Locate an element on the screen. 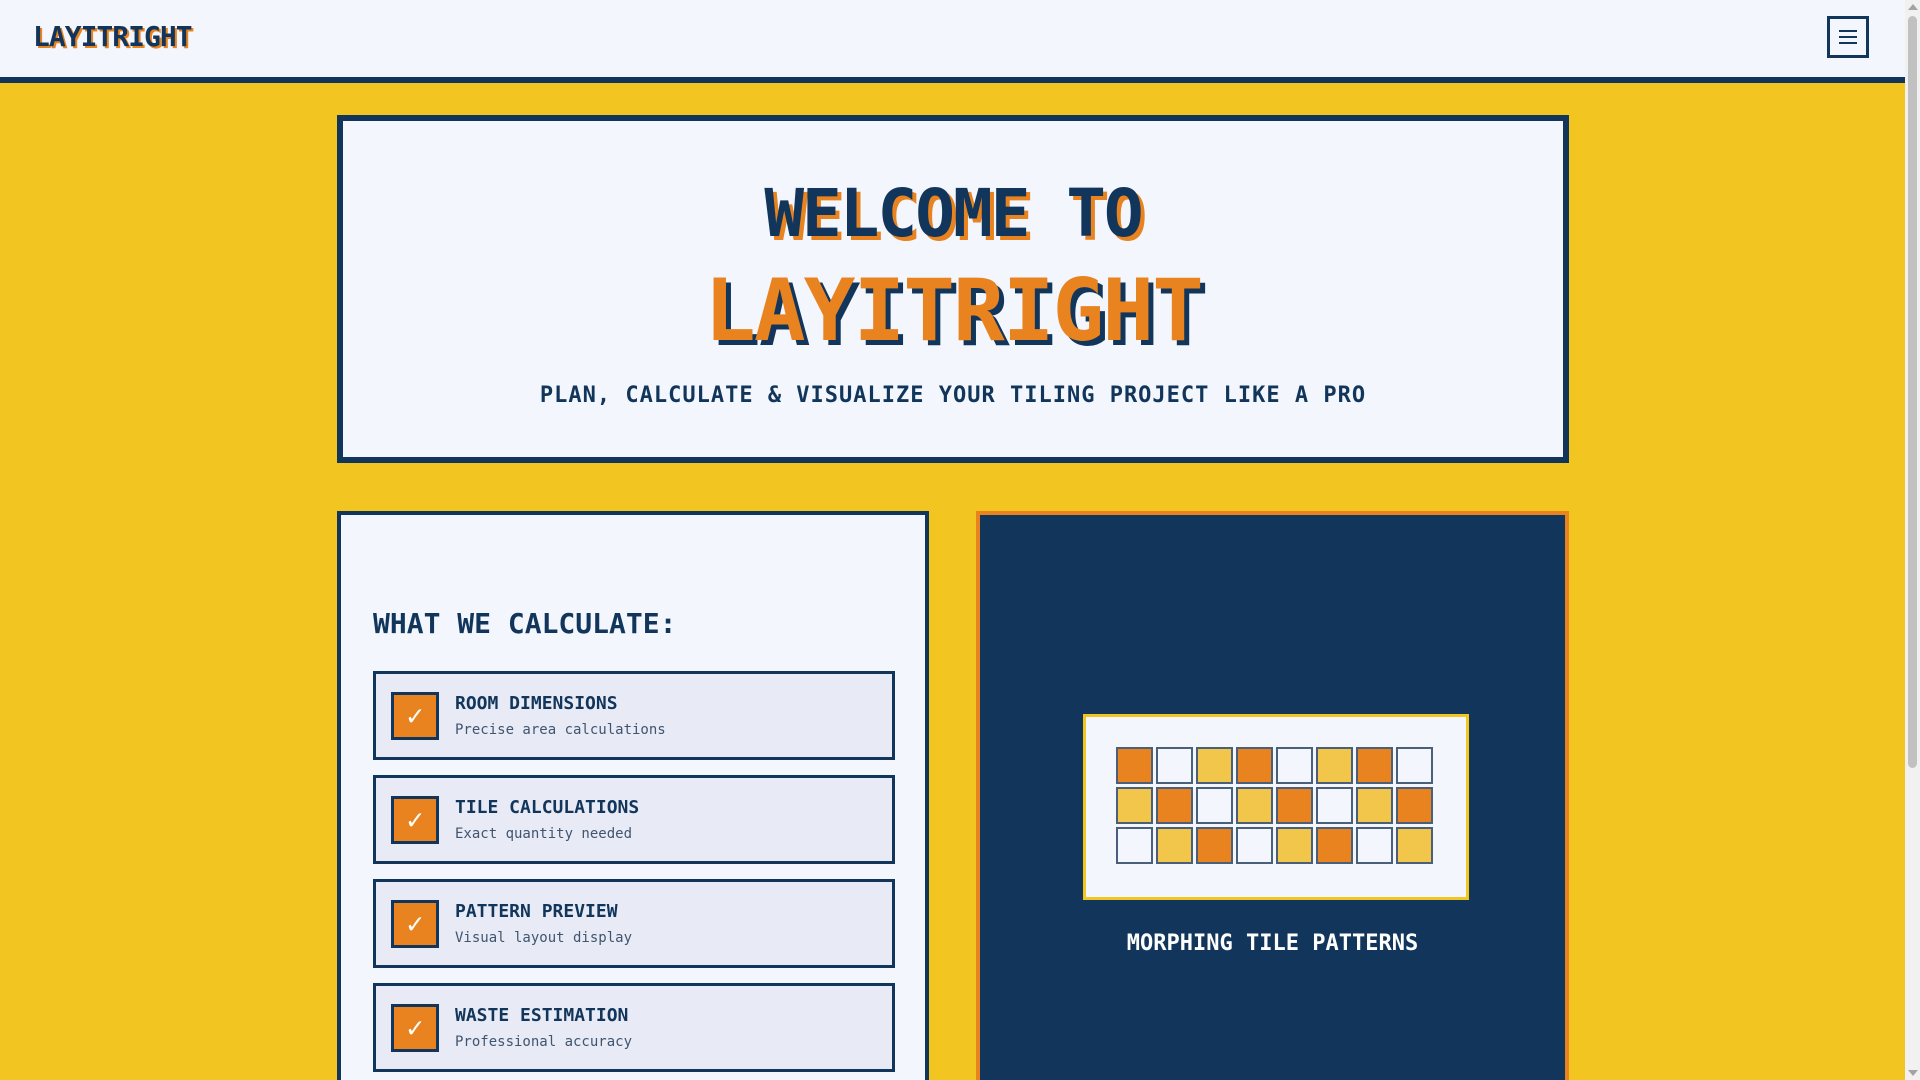  scroll-up-arrow-icon is located at coordinates (1913, 7).